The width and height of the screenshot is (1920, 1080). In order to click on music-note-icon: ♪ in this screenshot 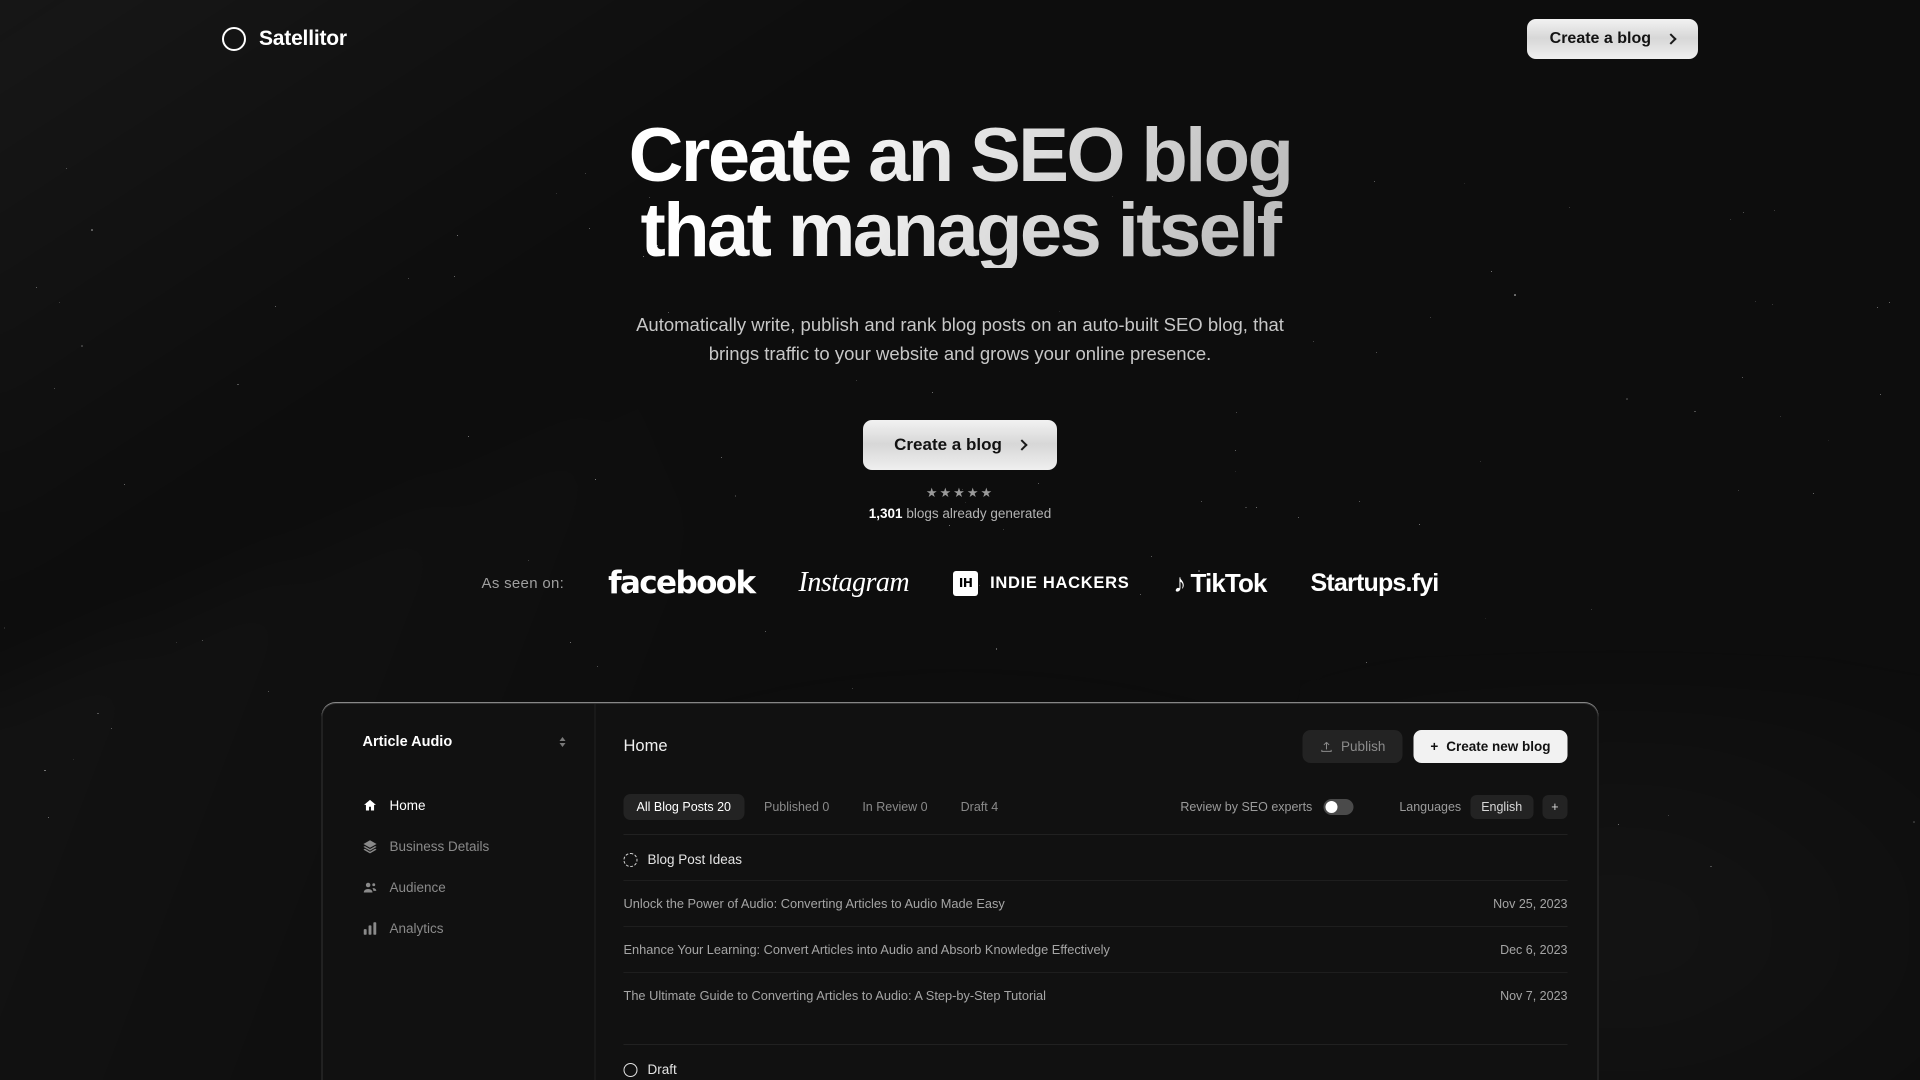, I will do `click(1179, 583)`.